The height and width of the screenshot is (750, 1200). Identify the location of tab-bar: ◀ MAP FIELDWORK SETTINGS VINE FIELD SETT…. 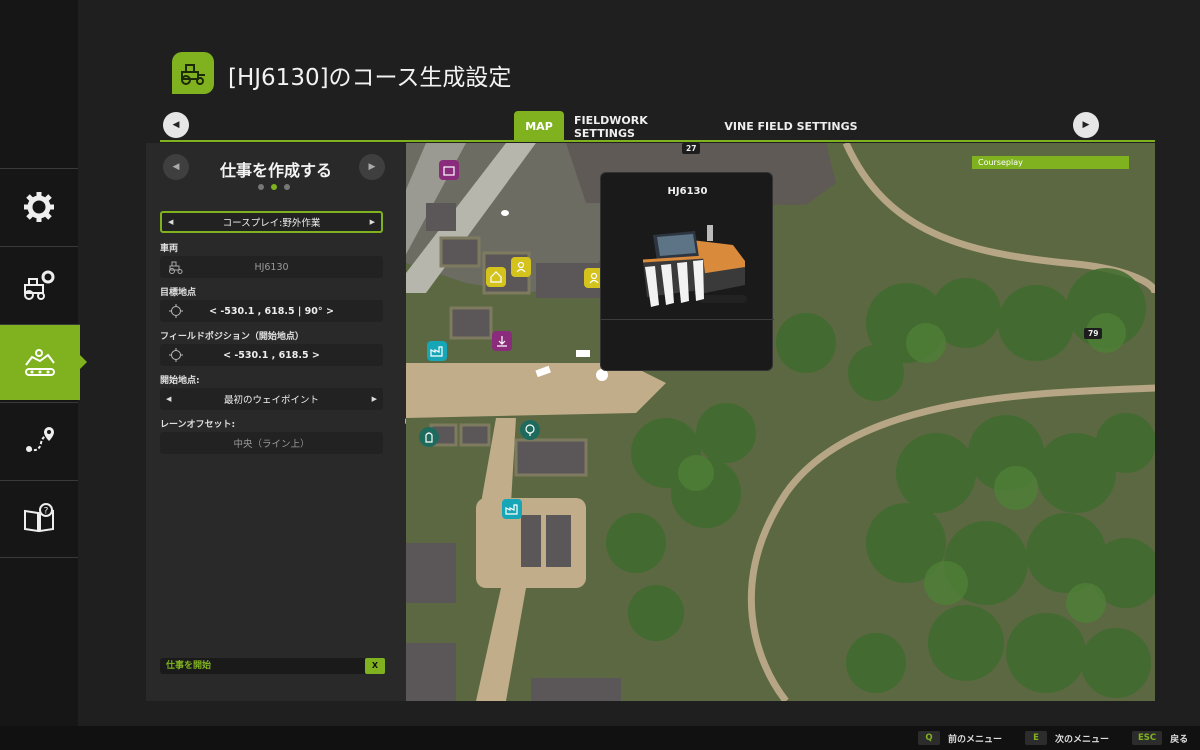
(657, 125).